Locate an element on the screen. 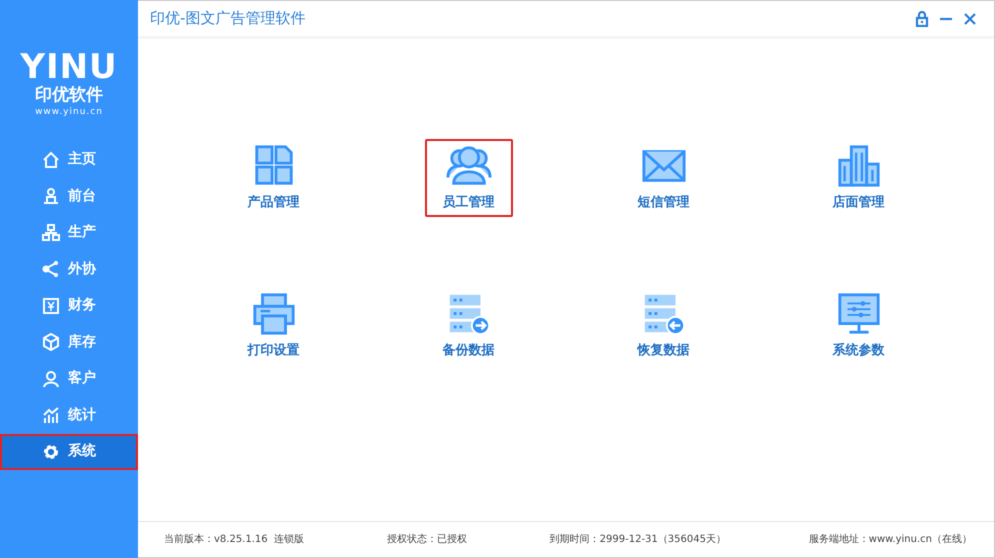 This screenshot has width=995, height=558. printer-icon is located at coordinates (273, 314).